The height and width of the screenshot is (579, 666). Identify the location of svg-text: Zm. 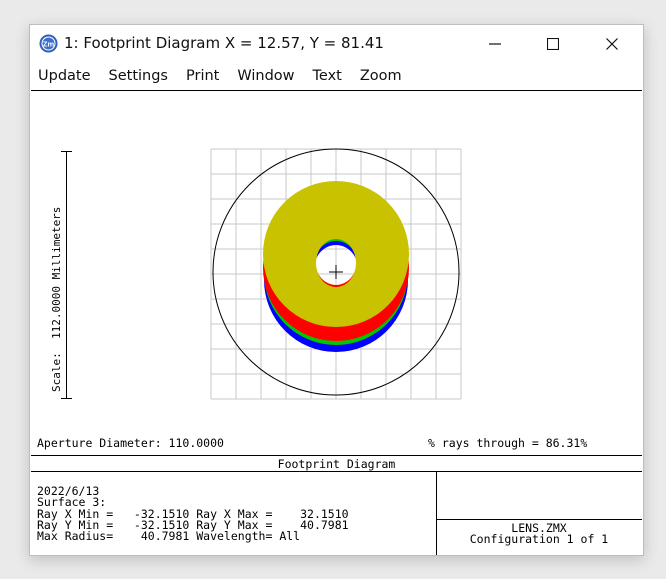
(49, 44).